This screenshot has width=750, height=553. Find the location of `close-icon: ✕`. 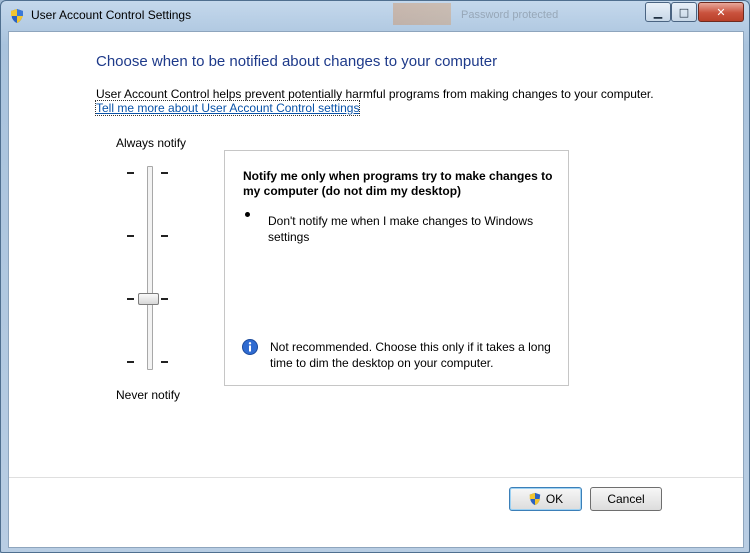

close-icon: ✕ is located at coordinates (721, 12).